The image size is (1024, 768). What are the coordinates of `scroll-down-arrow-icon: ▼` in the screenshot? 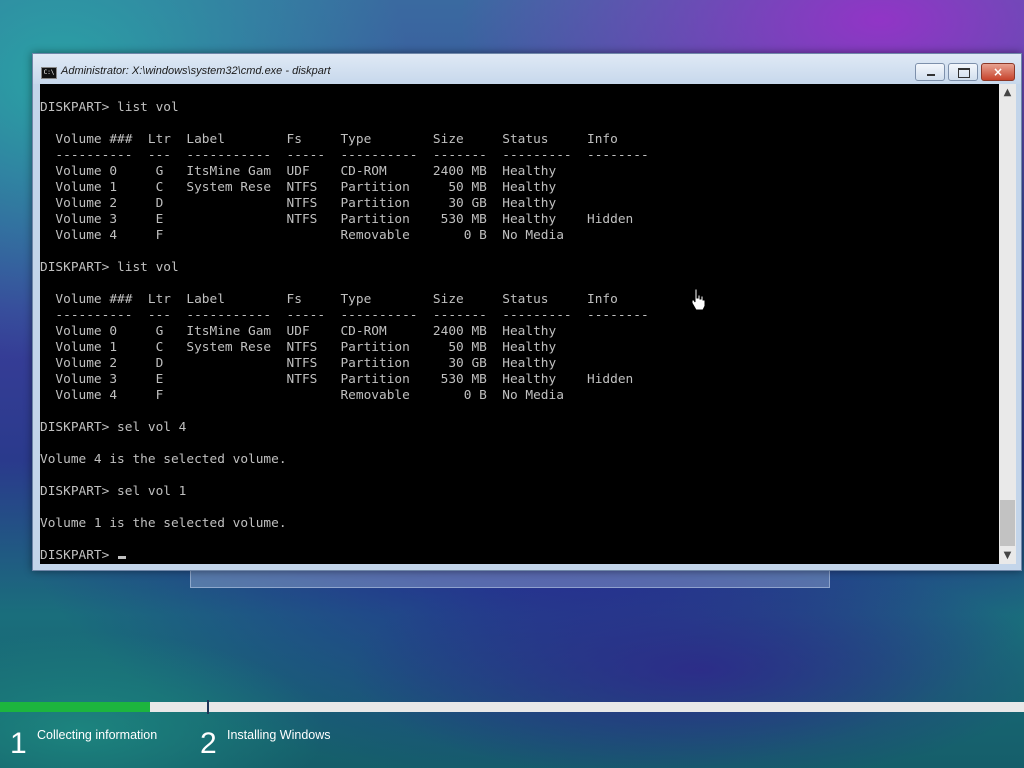 It's located at (1007, 555).